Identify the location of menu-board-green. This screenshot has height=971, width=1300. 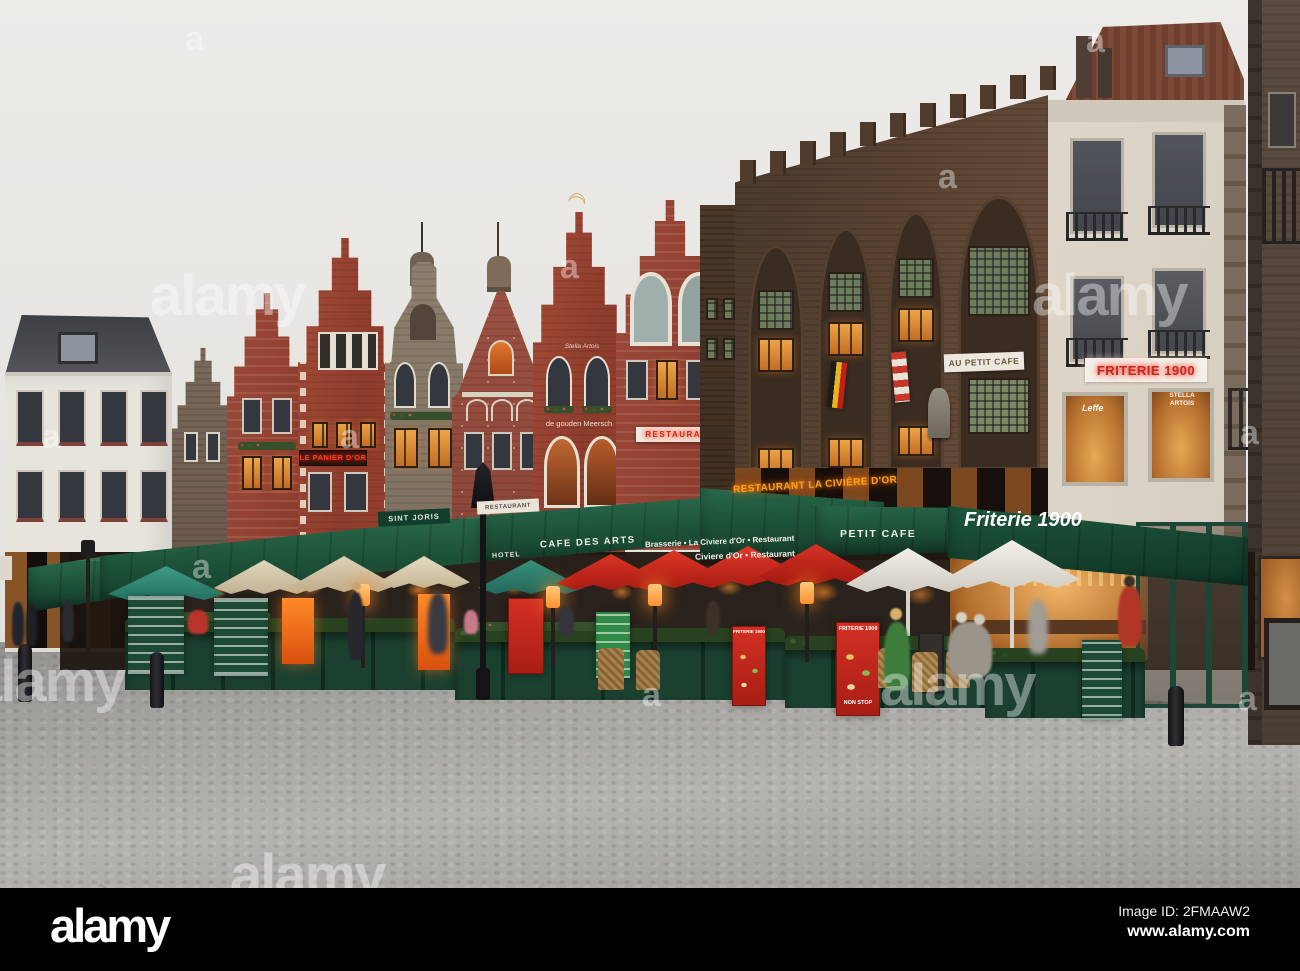
(1102, 680).